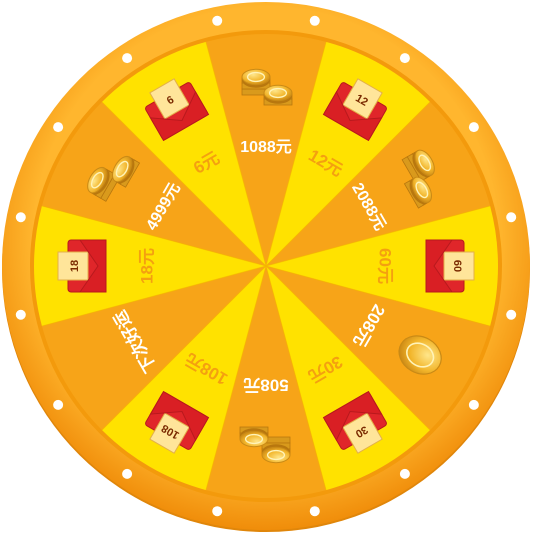  Describe the element at coordinates (457, 266) in the screenshot. I see `envelope-badge-text: 60` at that location.